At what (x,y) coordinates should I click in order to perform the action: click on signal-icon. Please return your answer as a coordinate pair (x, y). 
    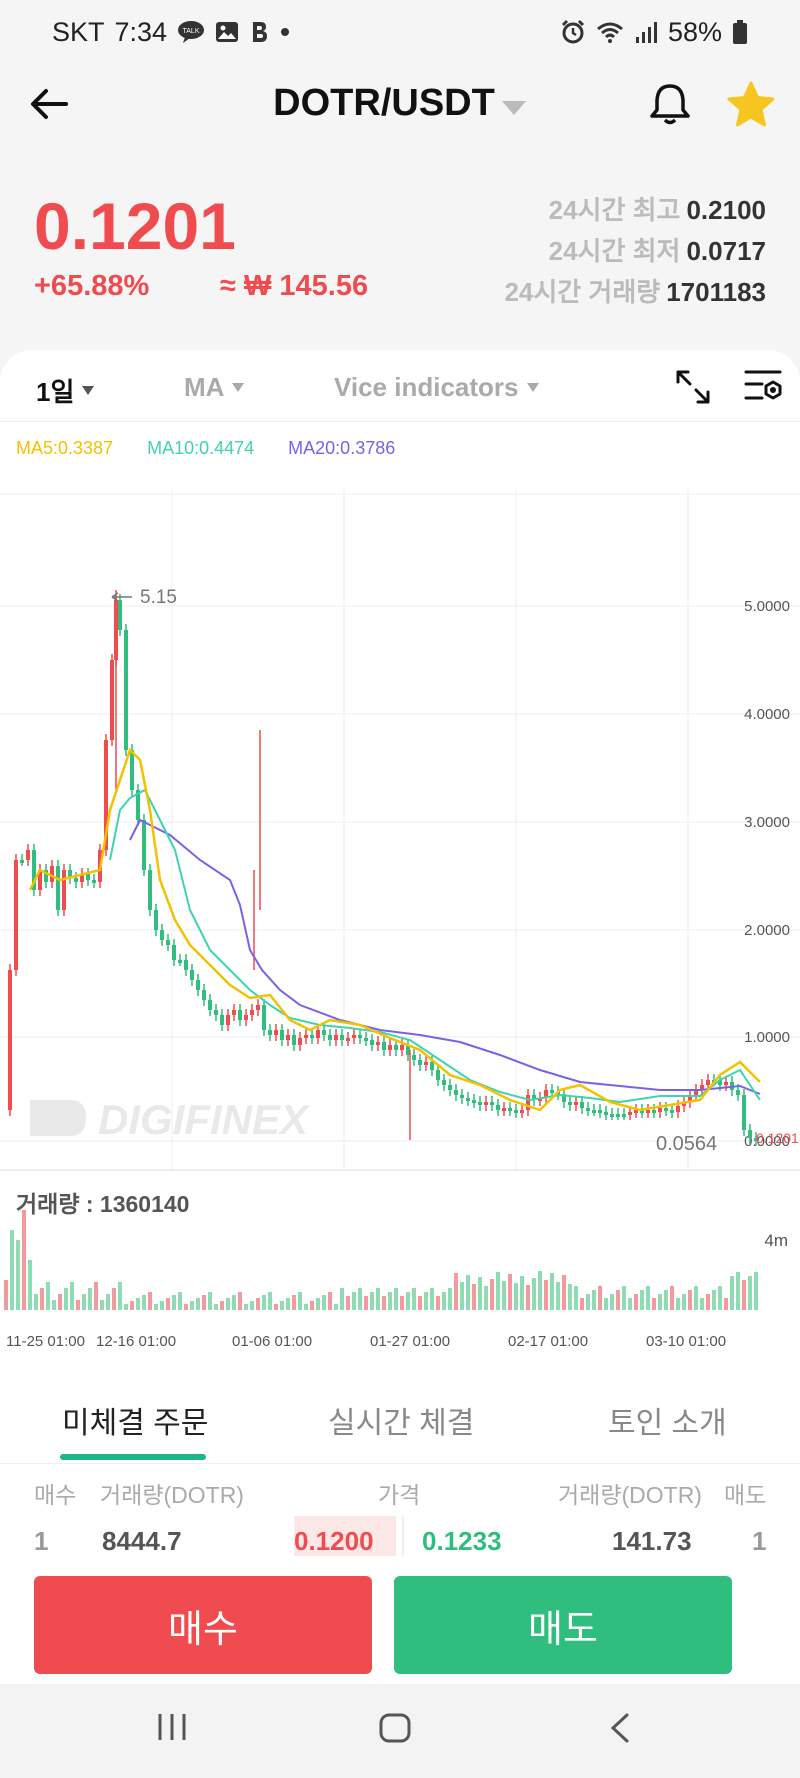
    Looking at the image, I should click on (646, 32).